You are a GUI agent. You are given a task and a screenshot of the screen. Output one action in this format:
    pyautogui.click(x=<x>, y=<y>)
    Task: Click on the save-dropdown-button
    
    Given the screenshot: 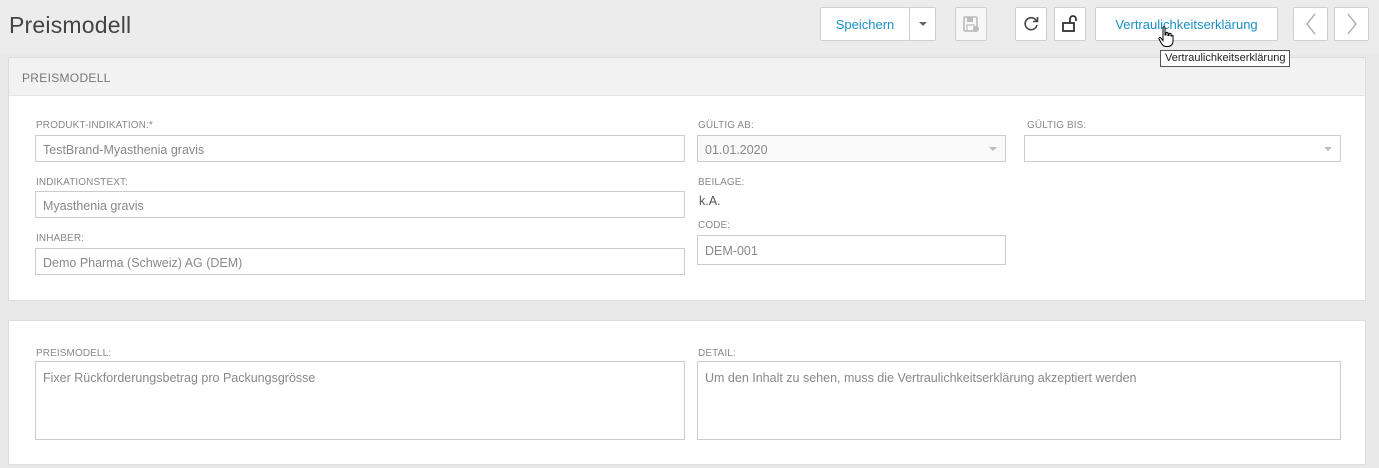 What is the action you would take?
    pyautogui.click(x=922, y=24)
    